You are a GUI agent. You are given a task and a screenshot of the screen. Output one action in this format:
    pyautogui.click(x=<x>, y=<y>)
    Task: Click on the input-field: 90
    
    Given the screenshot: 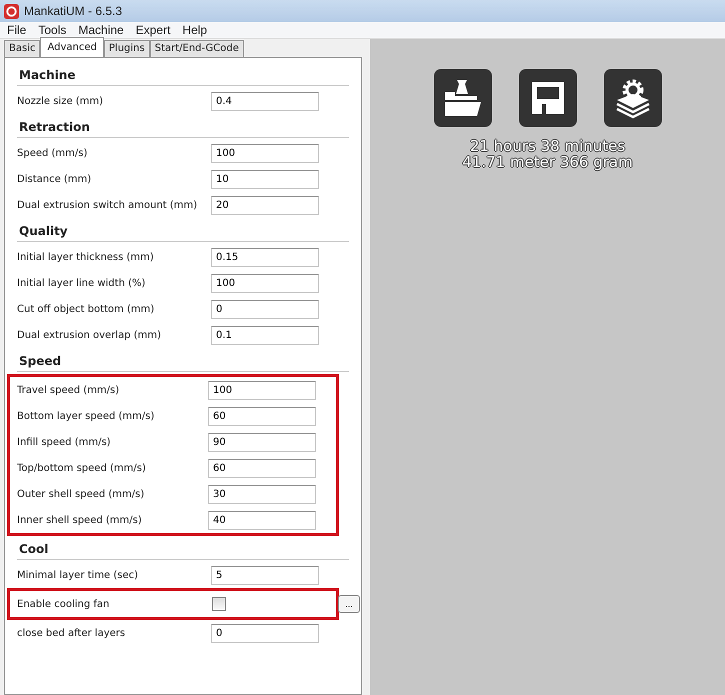 What is the action you would take?
    pyautogui.click(x=262, y=442)
    